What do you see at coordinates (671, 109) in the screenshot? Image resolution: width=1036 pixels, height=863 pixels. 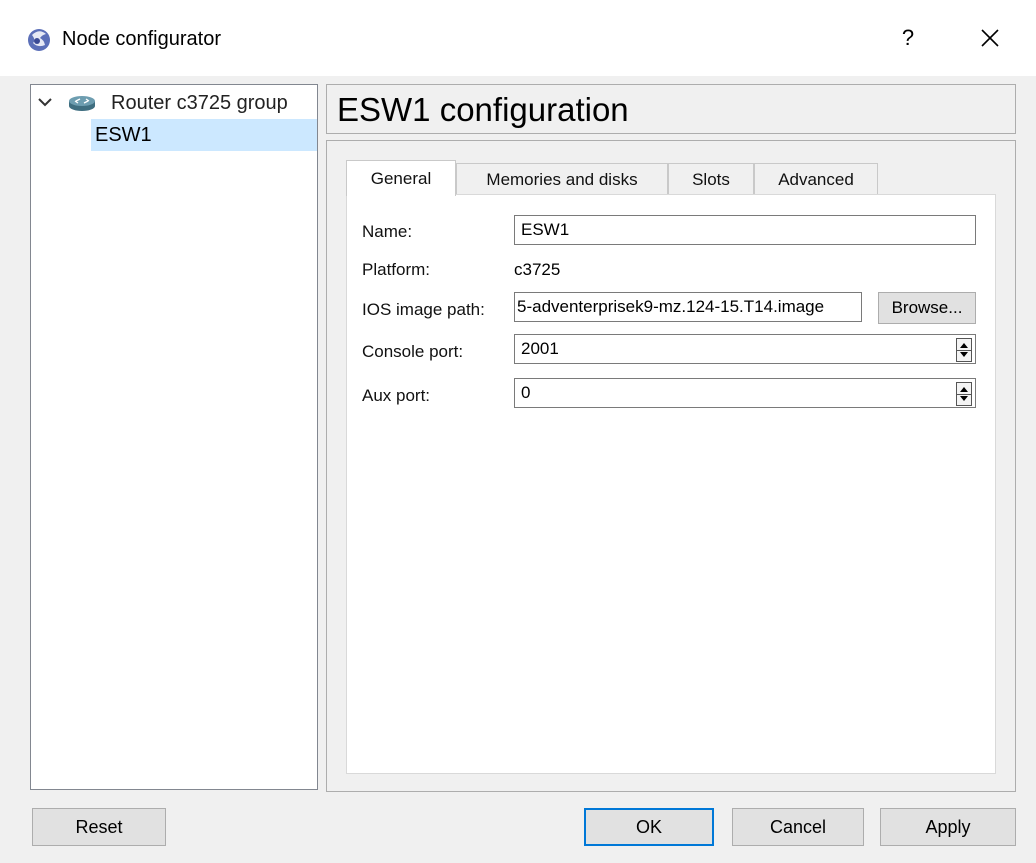 I see `configuration-header: ESW1 configuration` at bounding box center [671, 109].